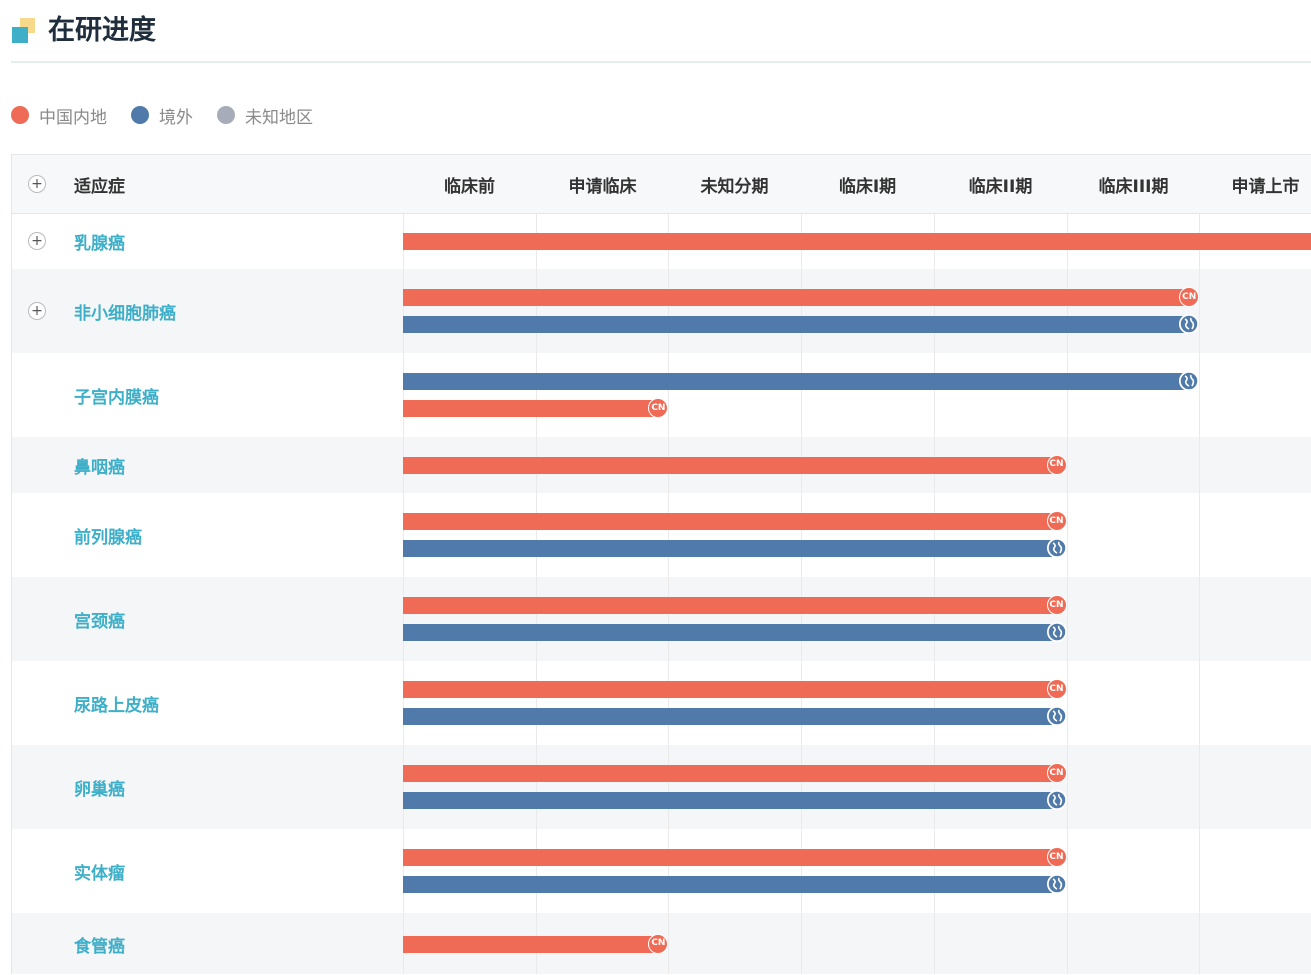 This screenshot has height=975, width=1311. I want to click on section-logo-icon, so click(24, 30).